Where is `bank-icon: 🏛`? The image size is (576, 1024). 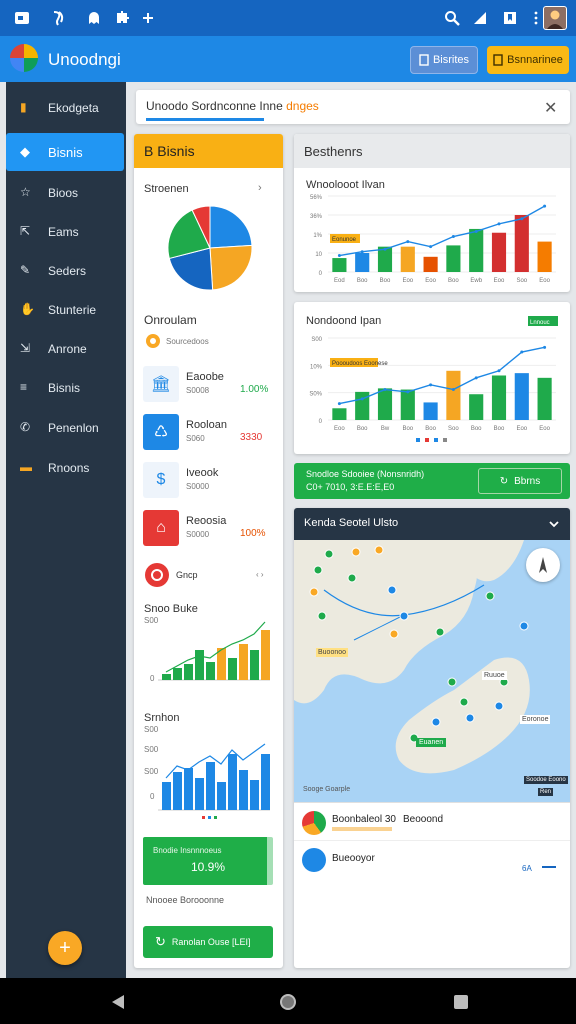
bank-icon: 🏛 is located at coordinates (161, 384).